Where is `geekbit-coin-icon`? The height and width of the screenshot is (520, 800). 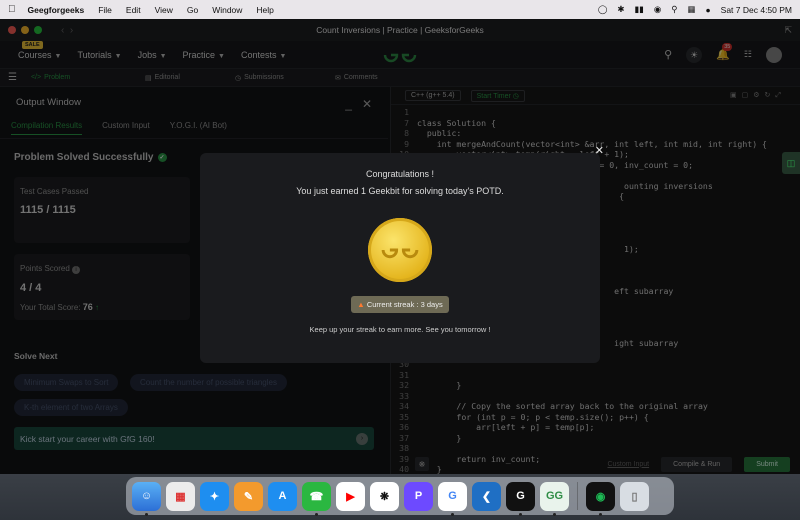 geekbit-coin-icon is located at coordinates (400, 250).